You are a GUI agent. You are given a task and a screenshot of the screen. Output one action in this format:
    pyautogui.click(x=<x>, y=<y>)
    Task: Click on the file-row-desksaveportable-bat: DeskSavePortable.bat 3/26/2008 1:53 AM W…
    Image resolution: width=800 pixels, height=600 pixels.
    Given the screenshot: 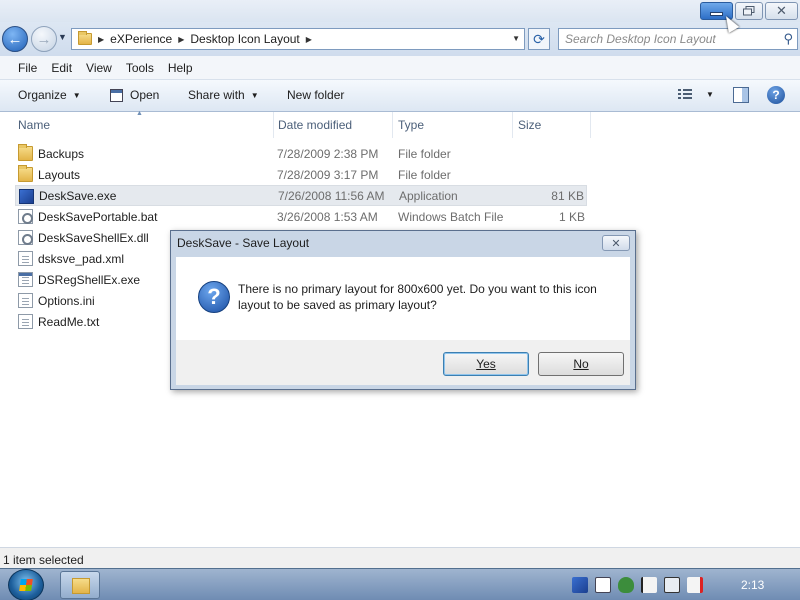 What is the action you would take?
    pyautogui.click(x=301, y=216)
    